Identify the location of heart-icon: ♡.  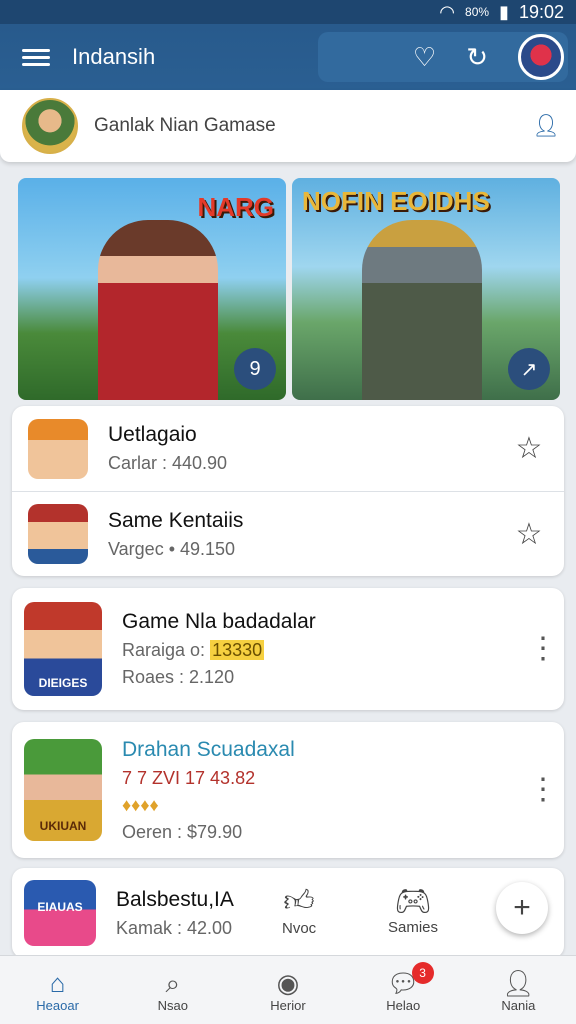
(424, 57).